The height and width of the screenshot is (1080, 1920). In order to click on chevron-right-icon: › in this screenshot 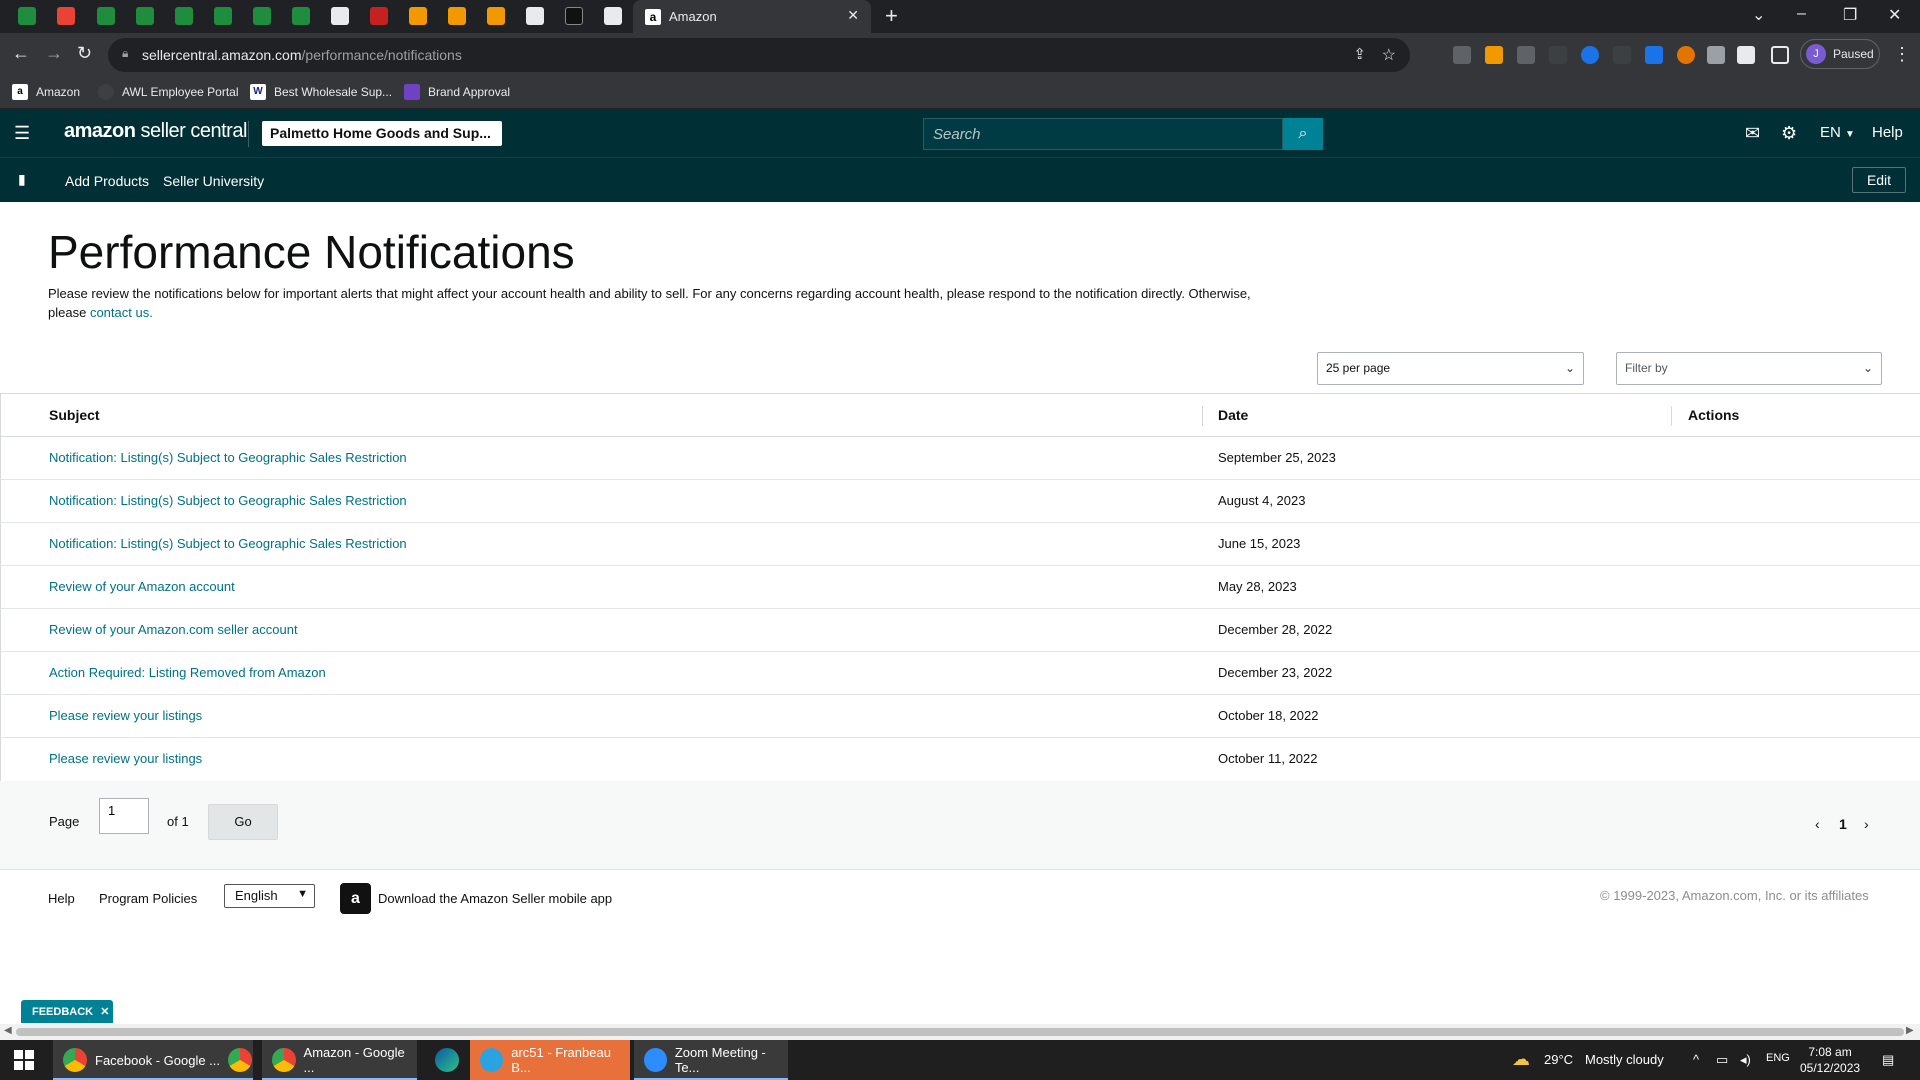, I will do `click(1866, 824)`.